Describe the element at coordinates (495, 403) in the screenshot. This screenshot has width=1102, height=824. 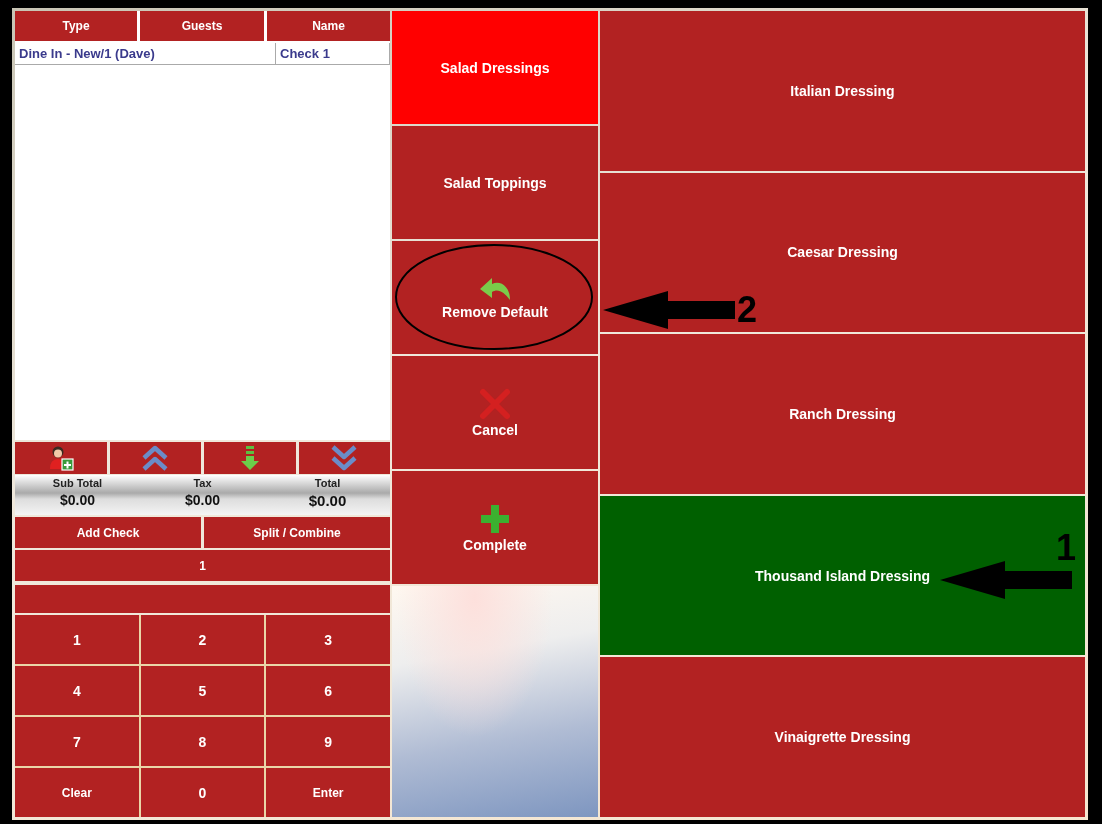
I see `cross-icon` at that location.